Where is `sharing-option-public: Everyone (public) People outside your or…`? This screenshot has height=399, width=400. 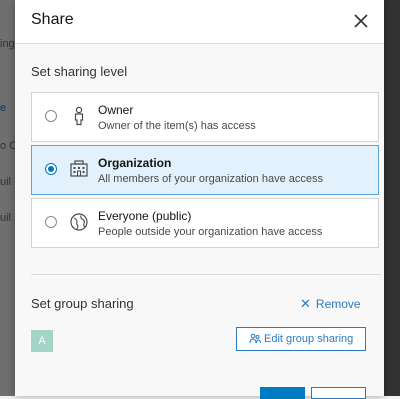 sharing-option-public: Everyone (public) People outside your or… is located at coordinates (205, 223).